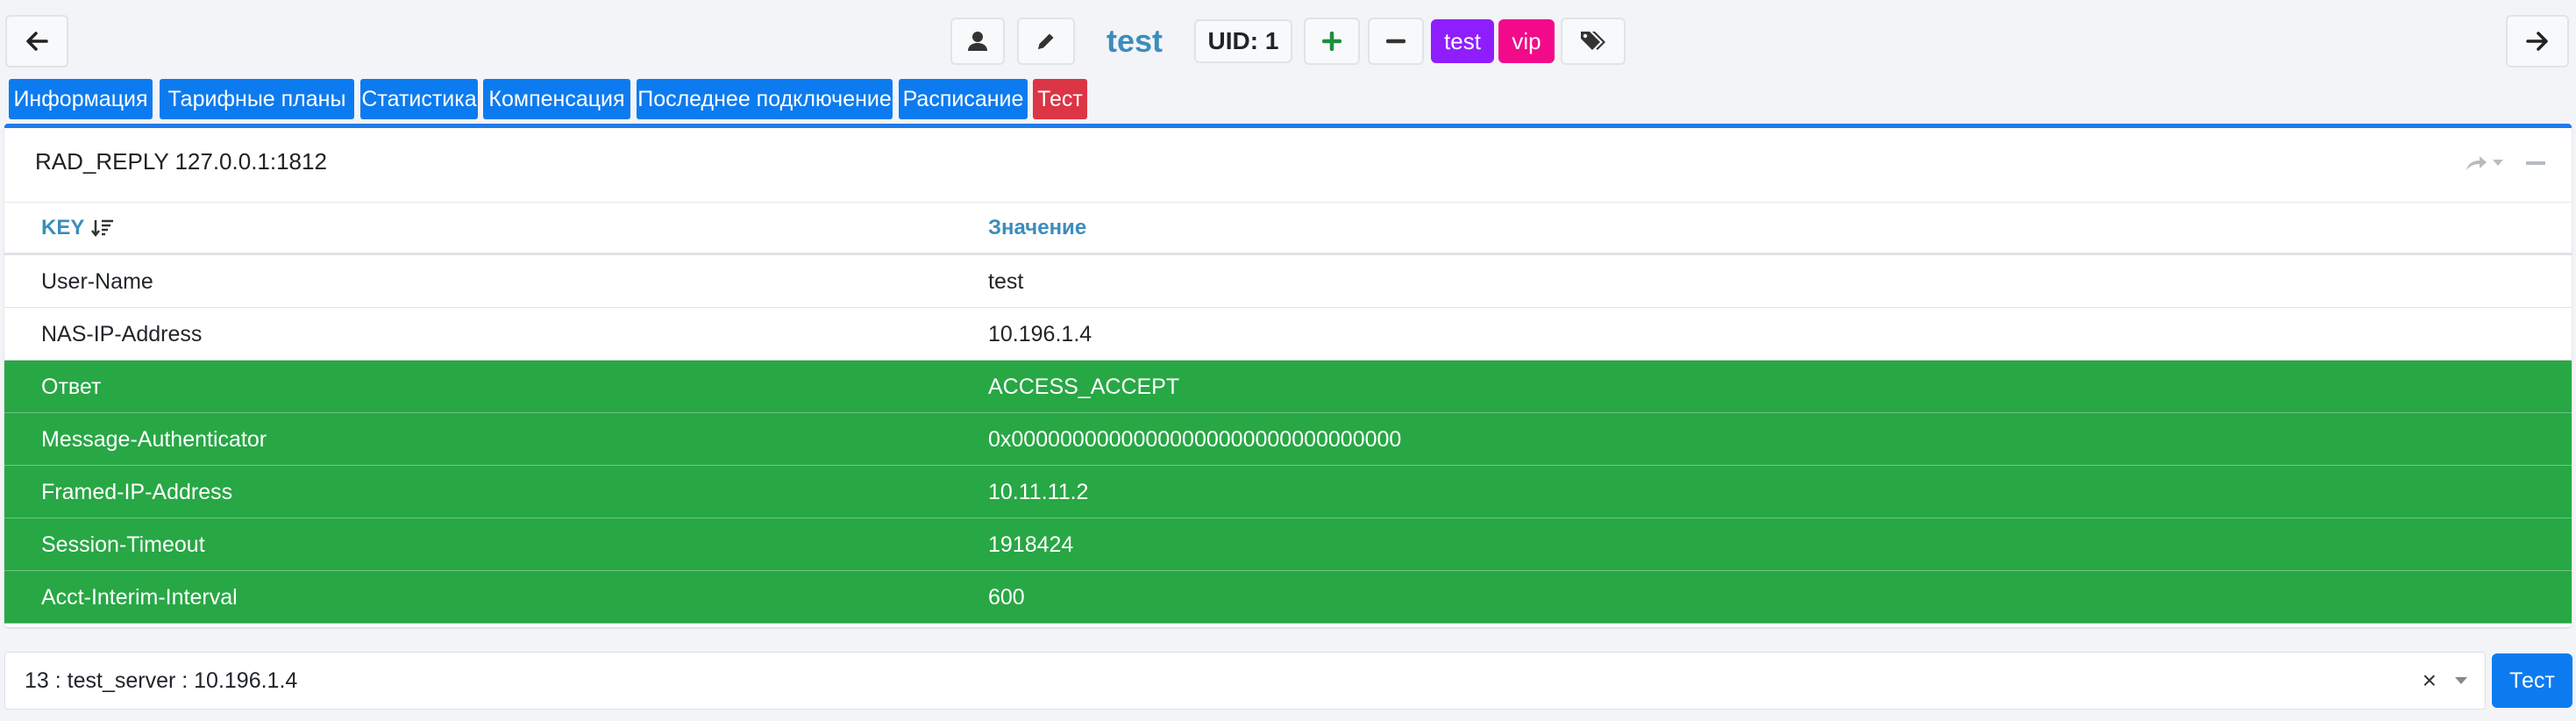 The image size is (2576, 721). What do you see at coordinates (1031, 544) in the screenshot?
I see `row-value: 1918424` at bounding box center [1031, 544].